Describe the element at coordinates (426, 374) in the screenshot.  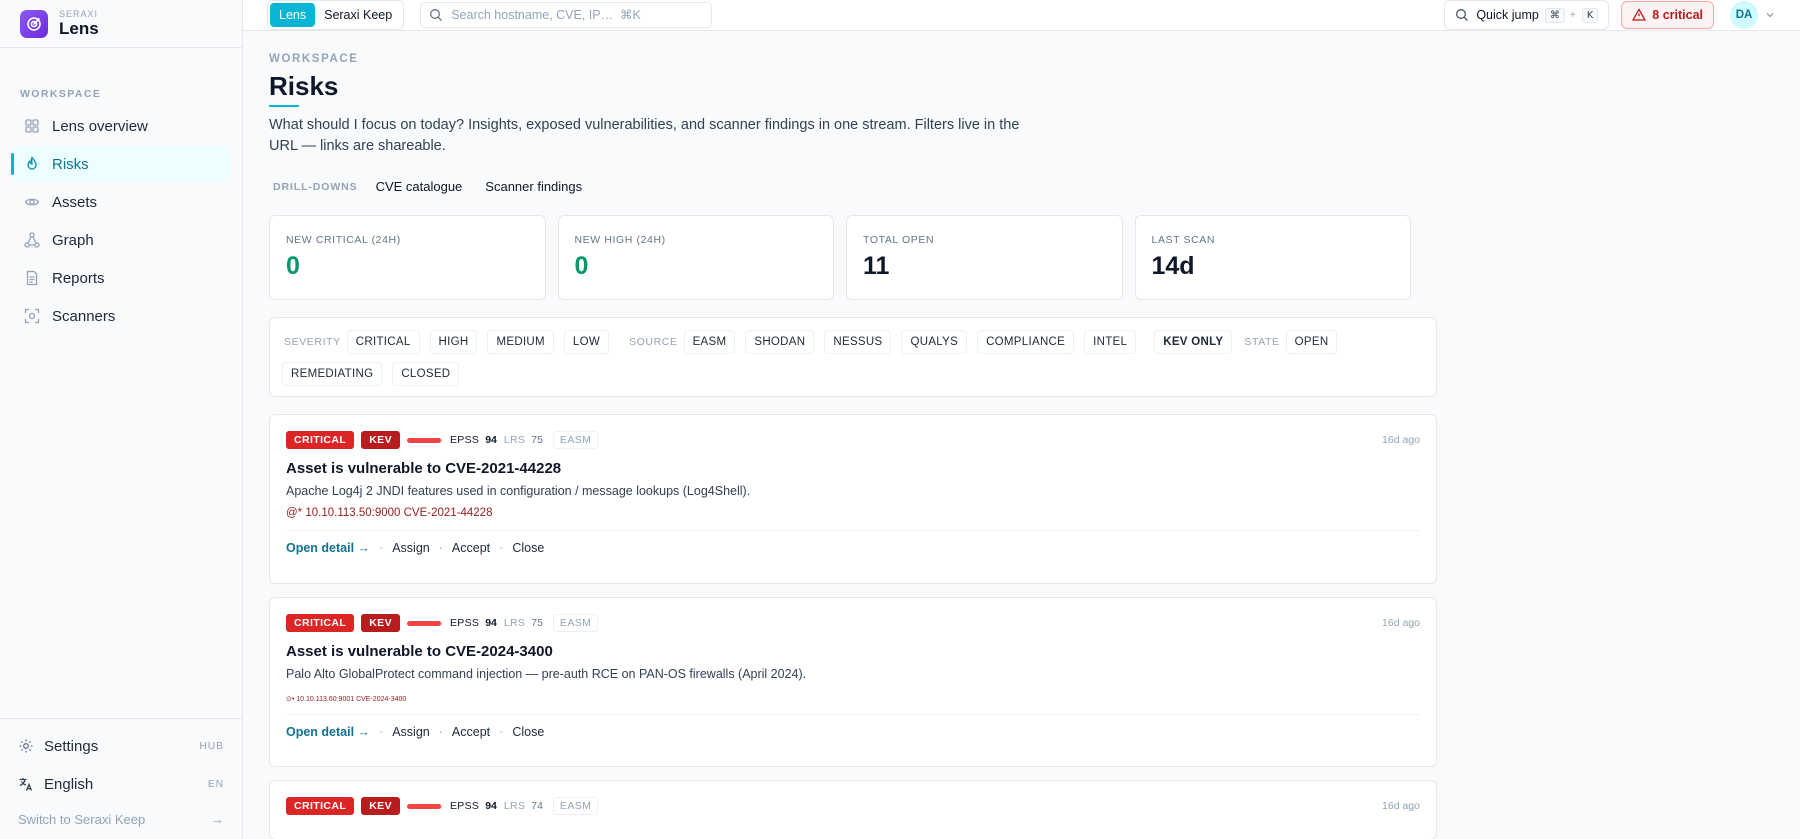
I see `filter-state-closed: CLOSED` at that location.